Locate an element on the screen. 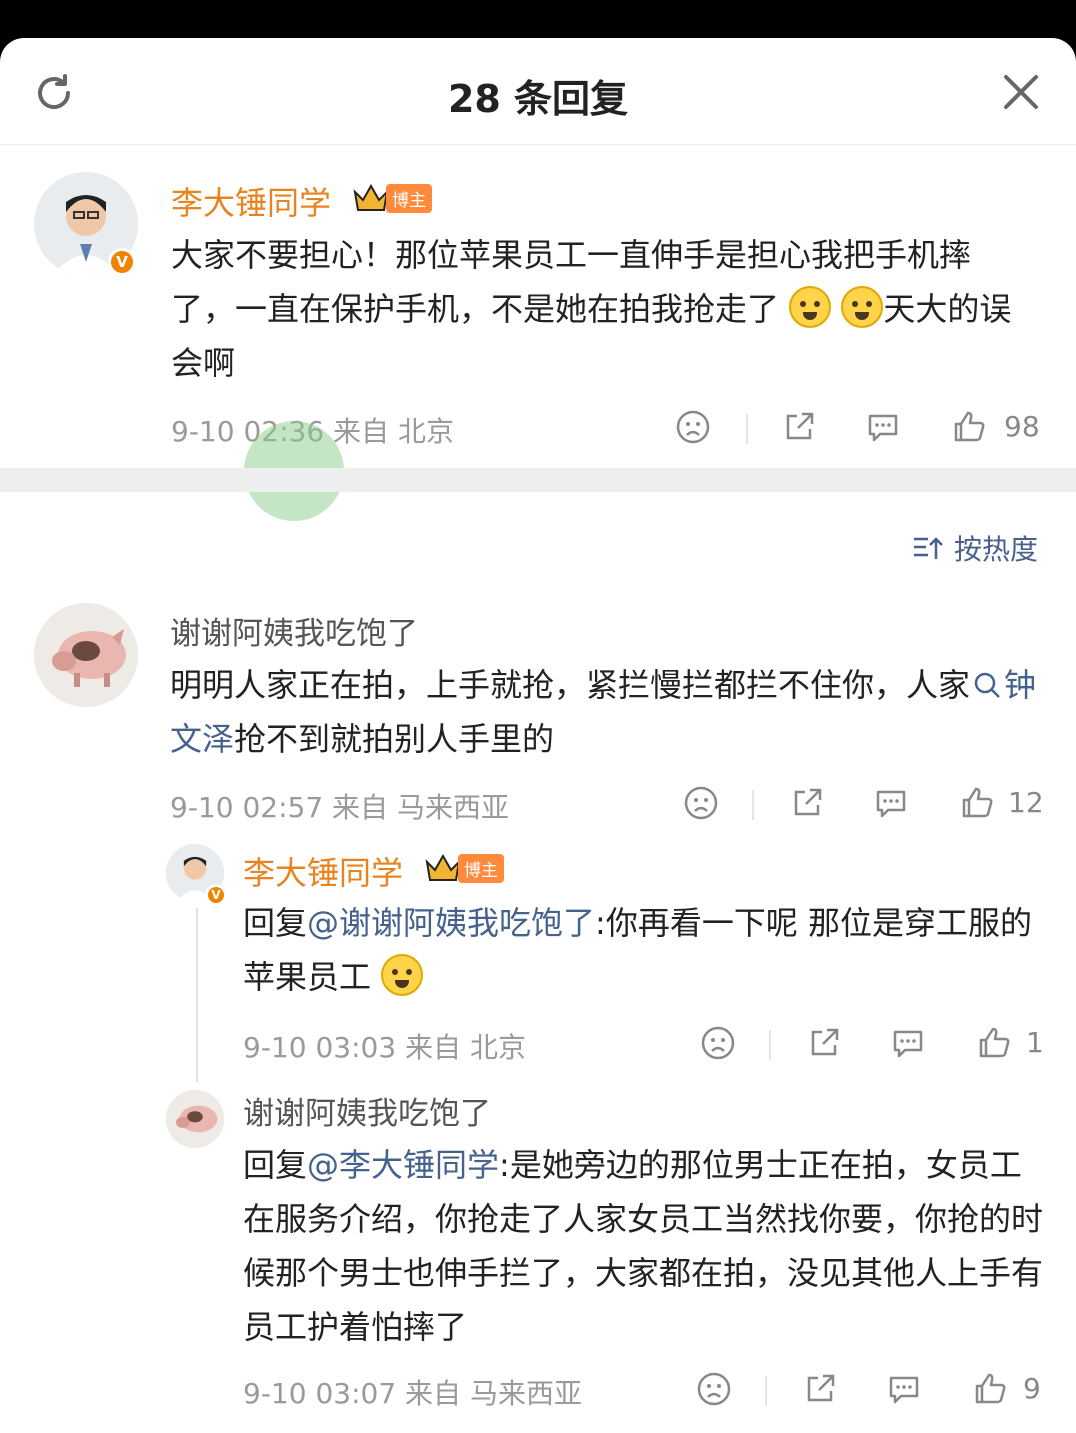 The width and height of the screenshot is (1076, 1433). reply-time: 9-10 03:07 is located at coordinates (320, 1393).